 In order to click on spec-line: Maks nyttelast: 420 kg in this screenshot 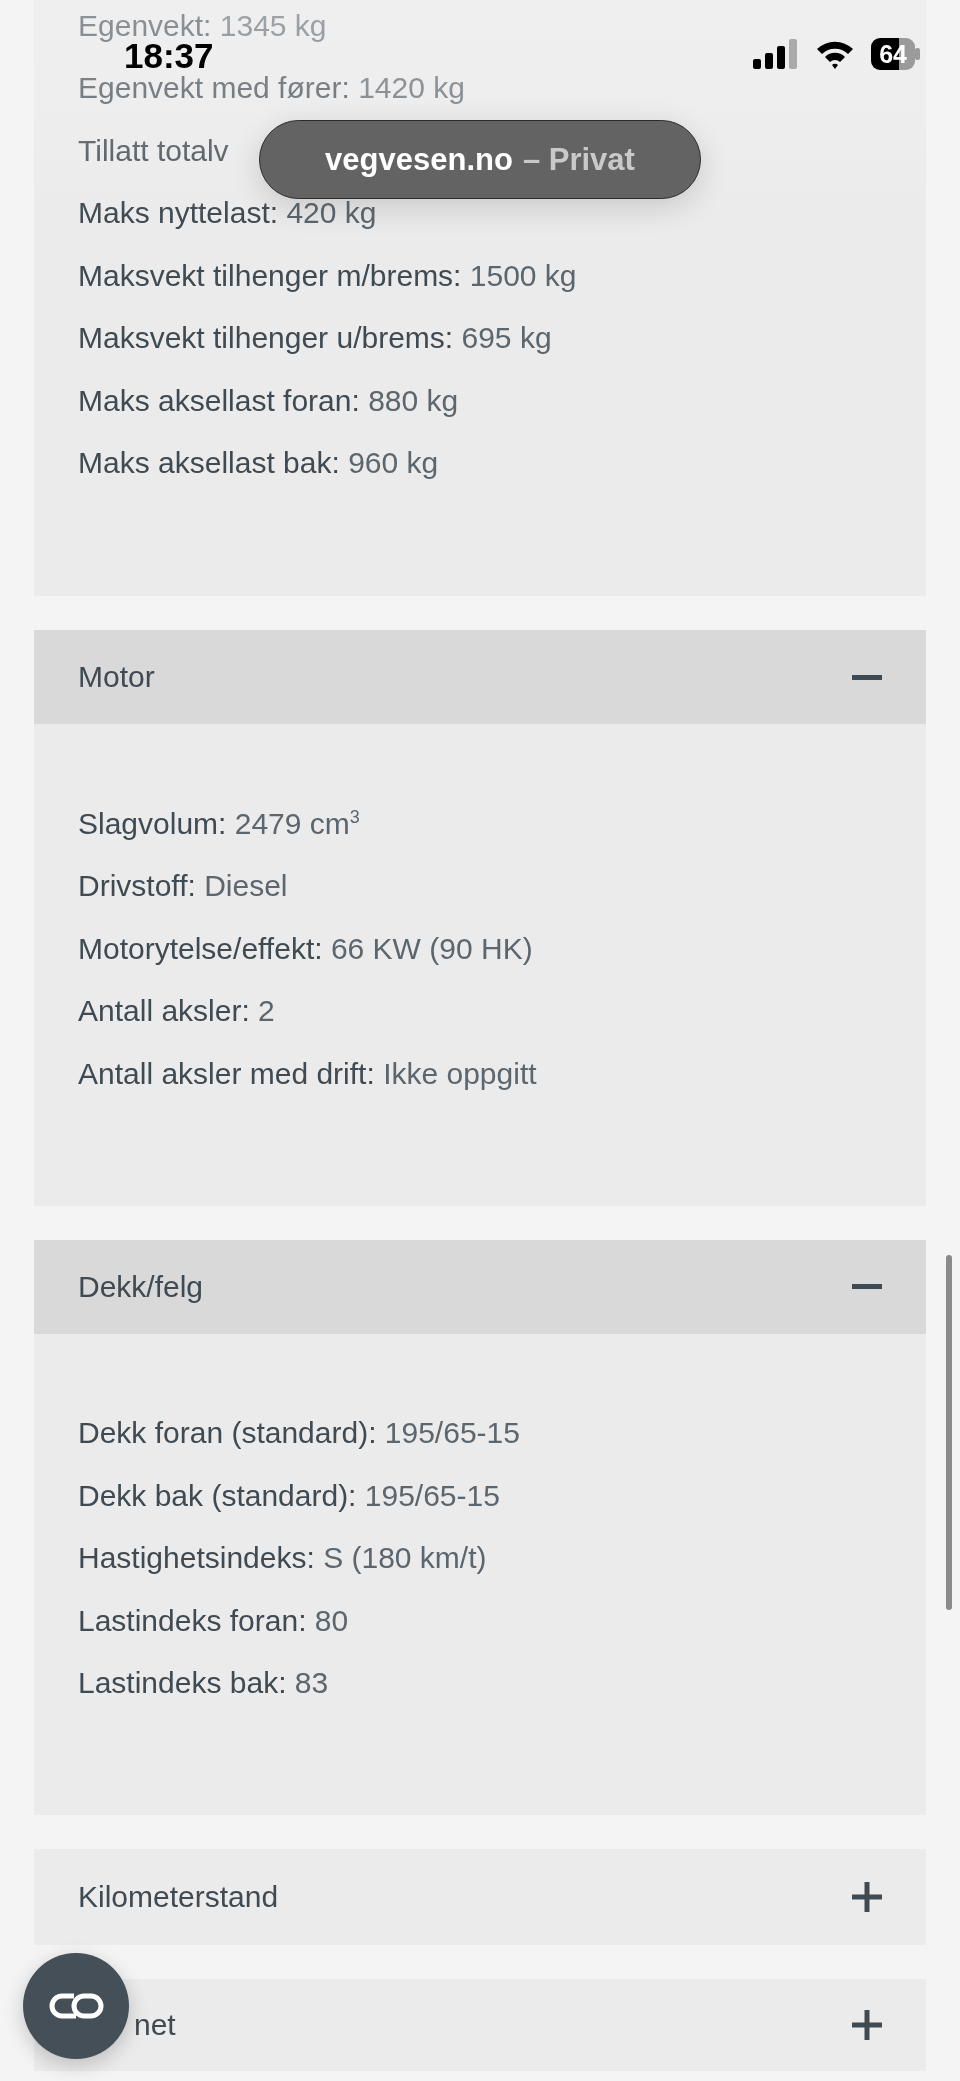, I will do `click(227, 213)`.